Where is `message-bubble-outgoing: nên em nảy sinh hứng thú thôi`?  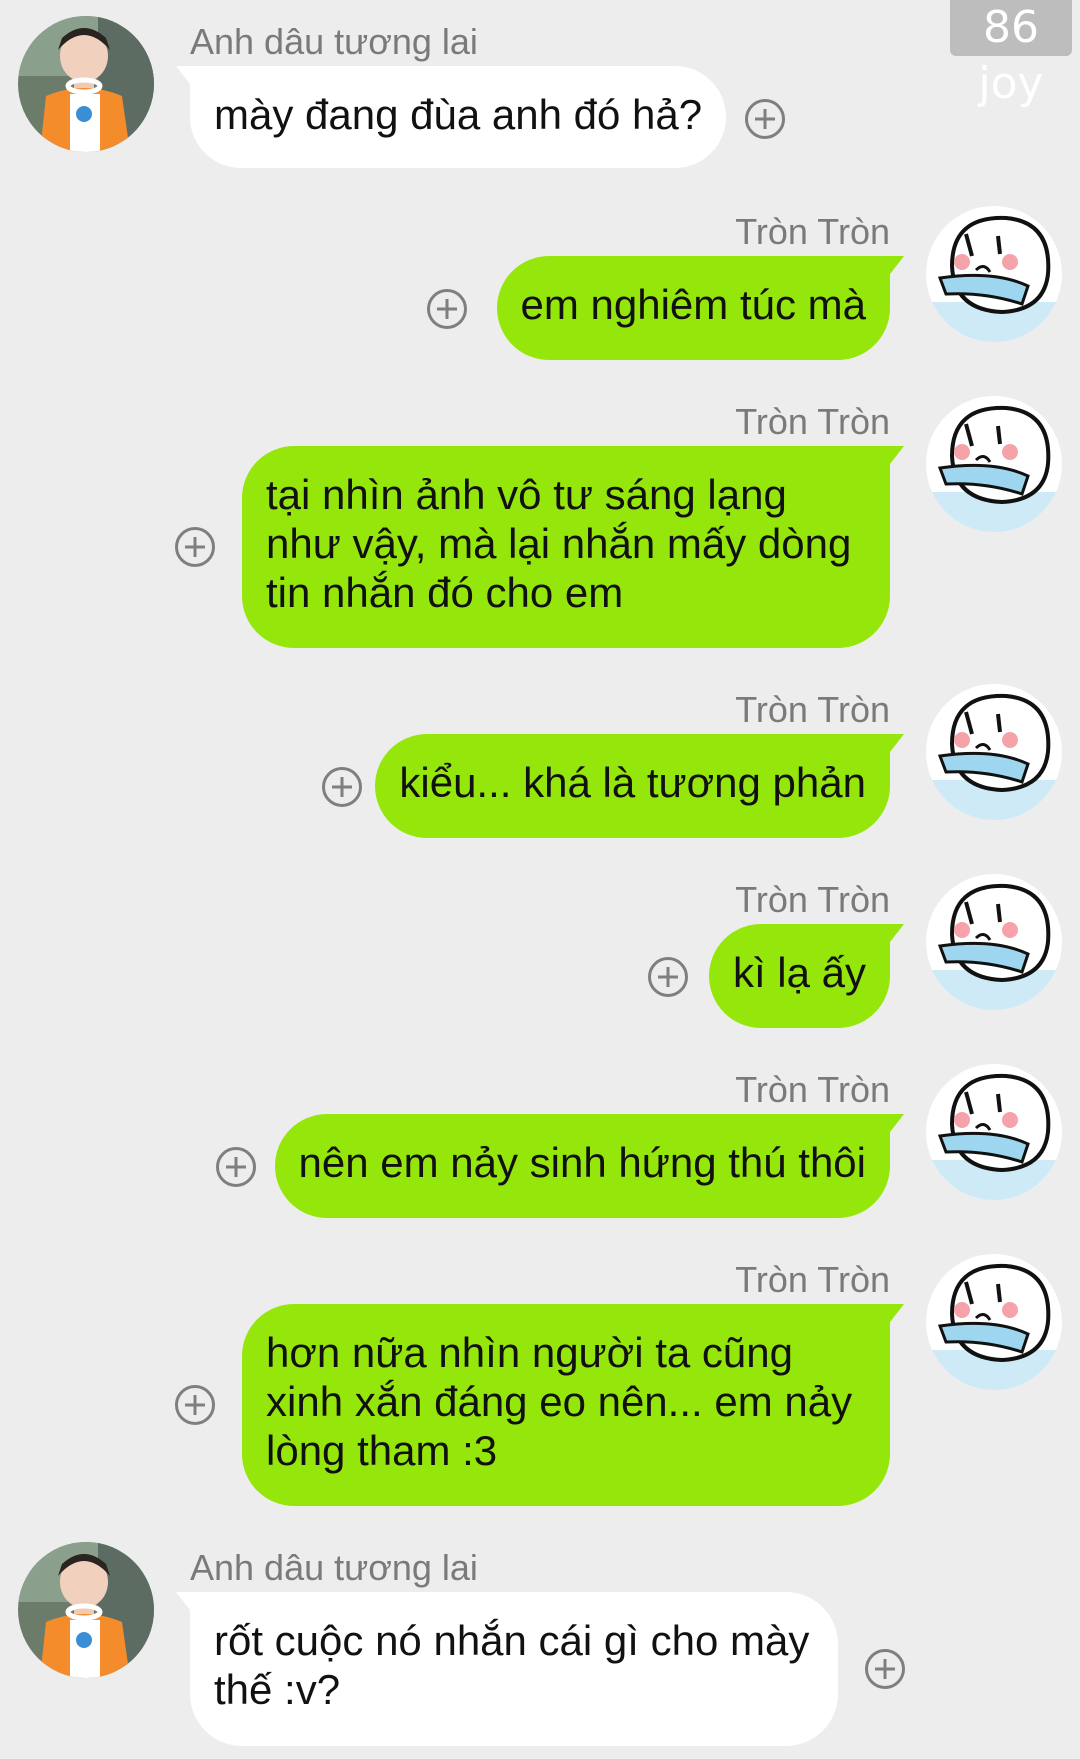
message-bubble-outgoing: nên em nảy sinh hứng thú thôi is located at coordinates (589, 1166).